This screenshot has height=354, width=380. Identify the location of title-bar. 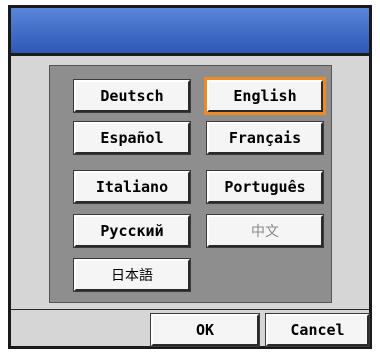
(190, 30).